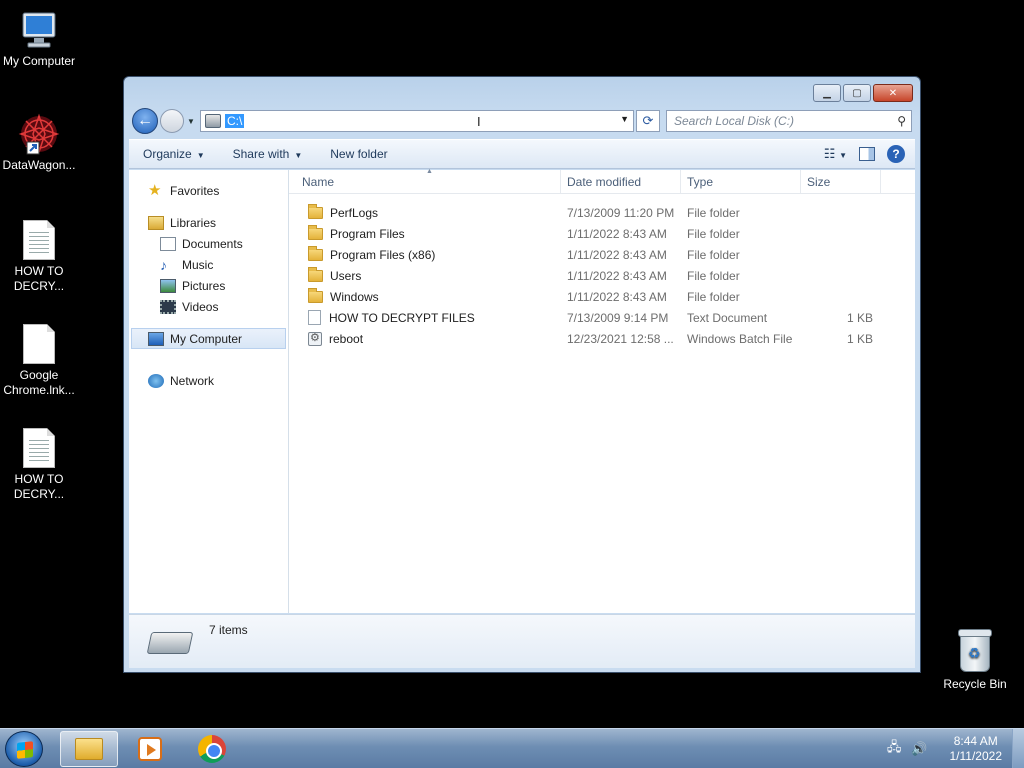  Describe the element at coordinates (602, 275) in the screenshot. I see `file-row: Users 1/11/2022 8:43 AM File folder` at that location.